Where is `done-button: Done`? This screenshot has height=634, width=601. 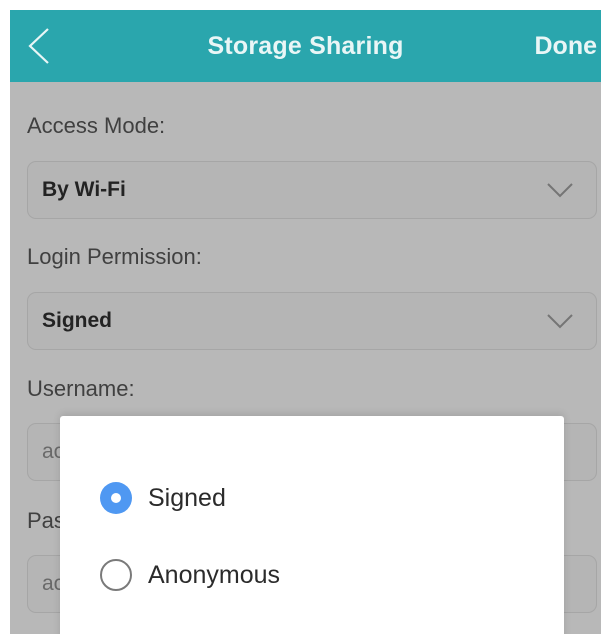 done-button: Done is located at coordinates (566, 46).